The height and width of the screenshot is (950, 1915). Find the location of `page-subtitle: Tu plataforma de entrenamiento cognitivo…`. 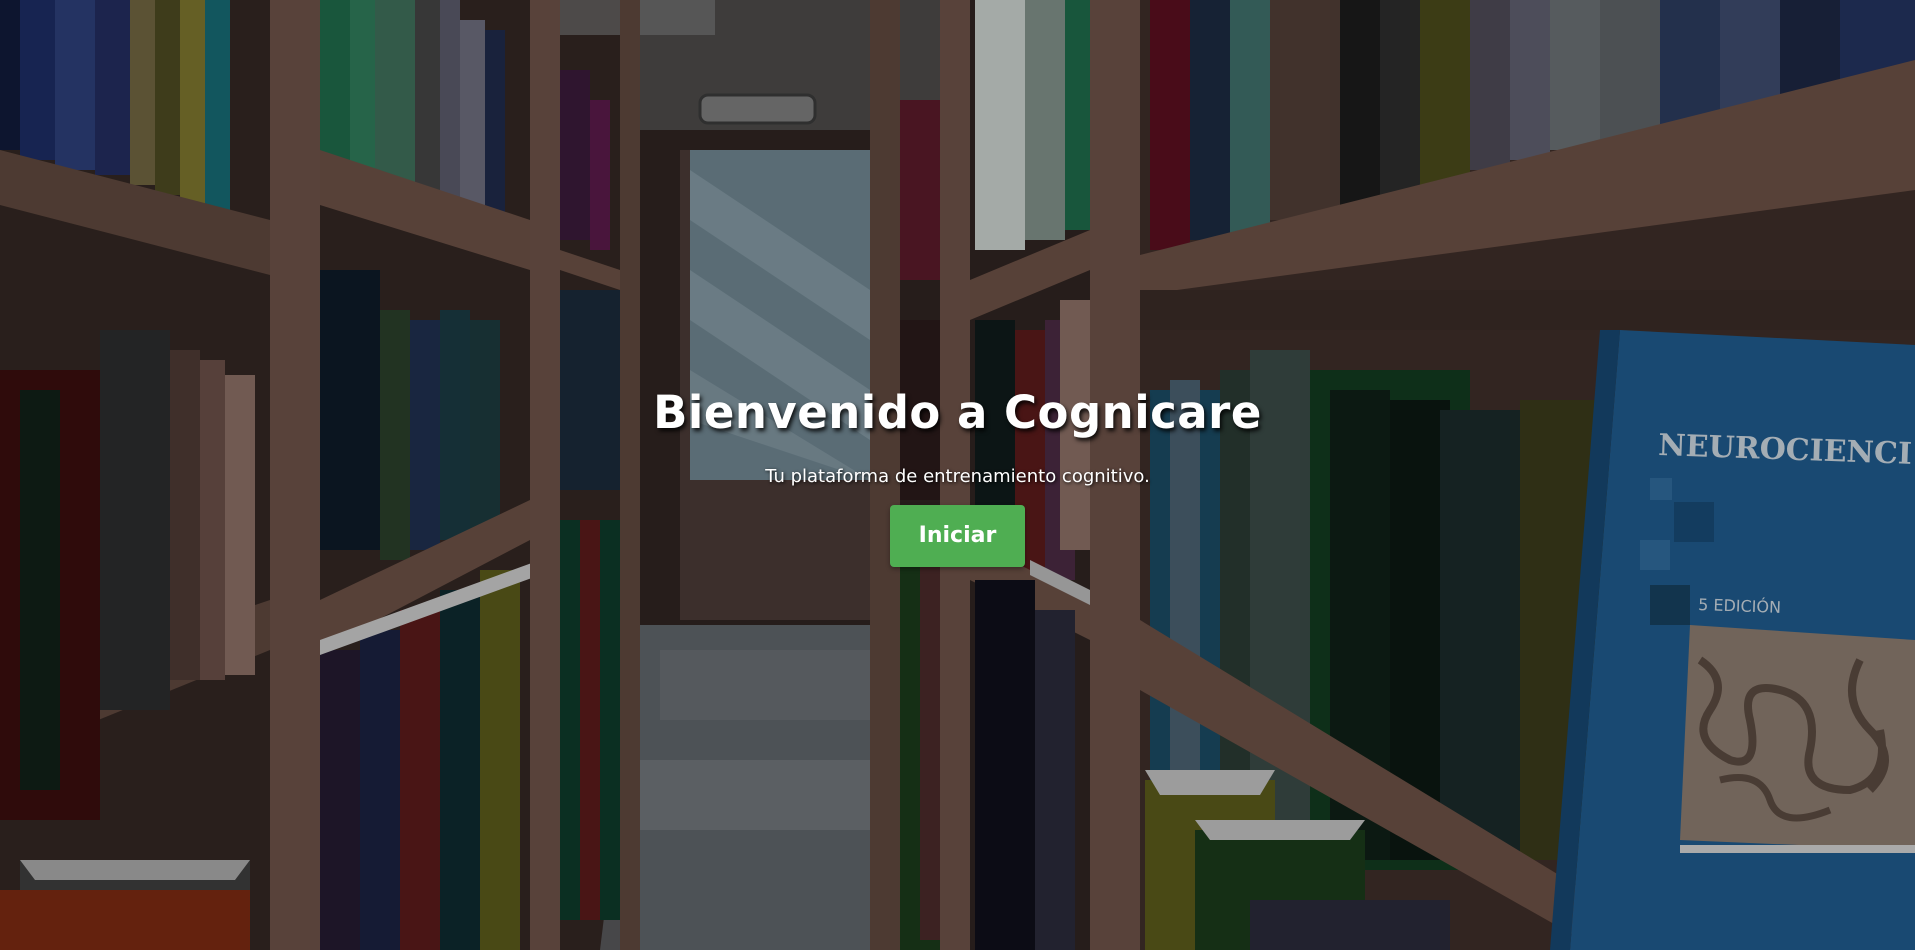

page-subtitle: Tu plataforma de entrenamiento cognitivo… is located at coordinates (957, 476).